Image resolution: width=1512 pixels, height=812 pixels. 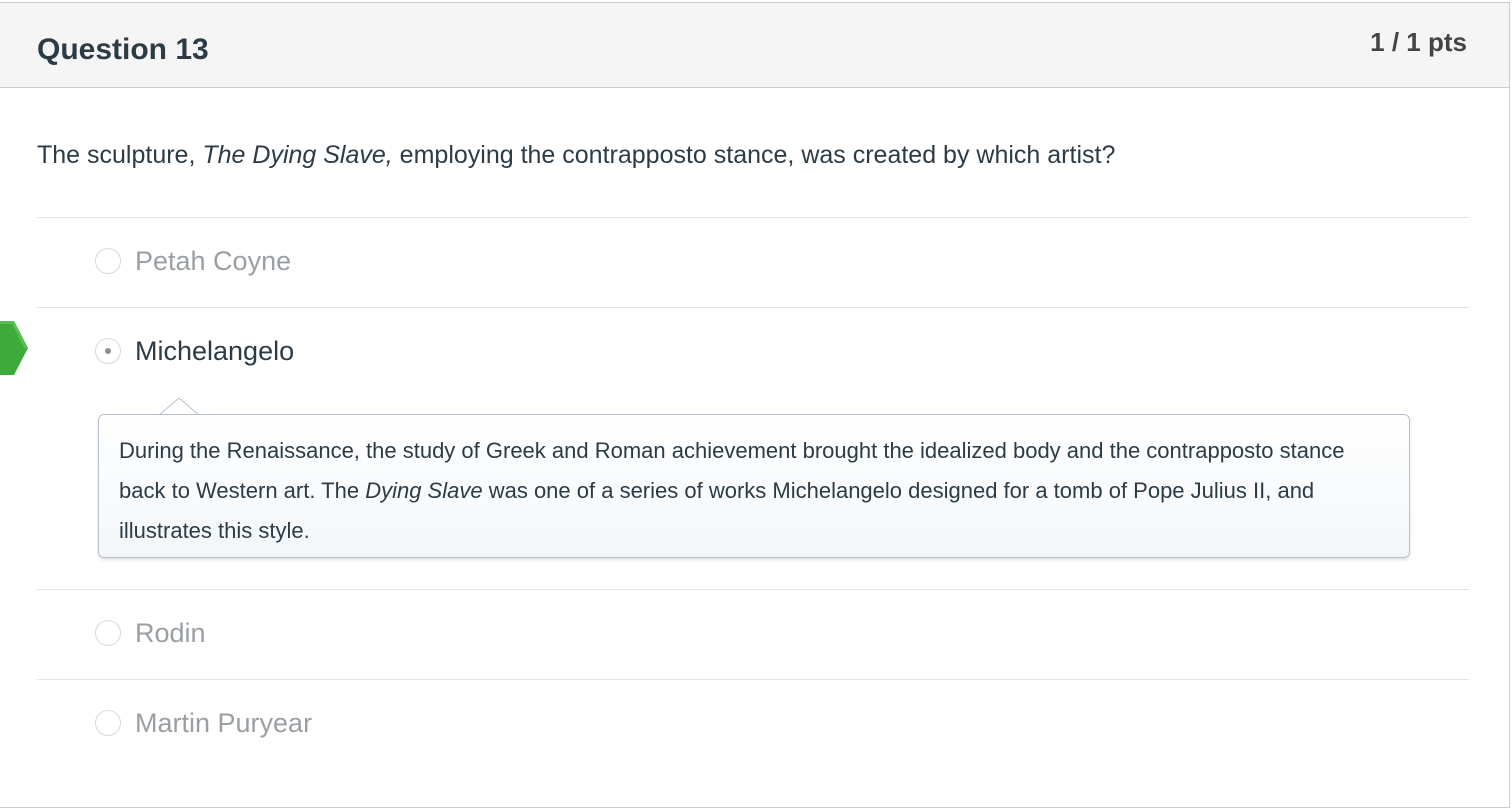 What do you see at coordinates (754, 45) in the screenshot?
I see `question-header: Question 13 1 / 1 pts` at bounding box center [754, 45].